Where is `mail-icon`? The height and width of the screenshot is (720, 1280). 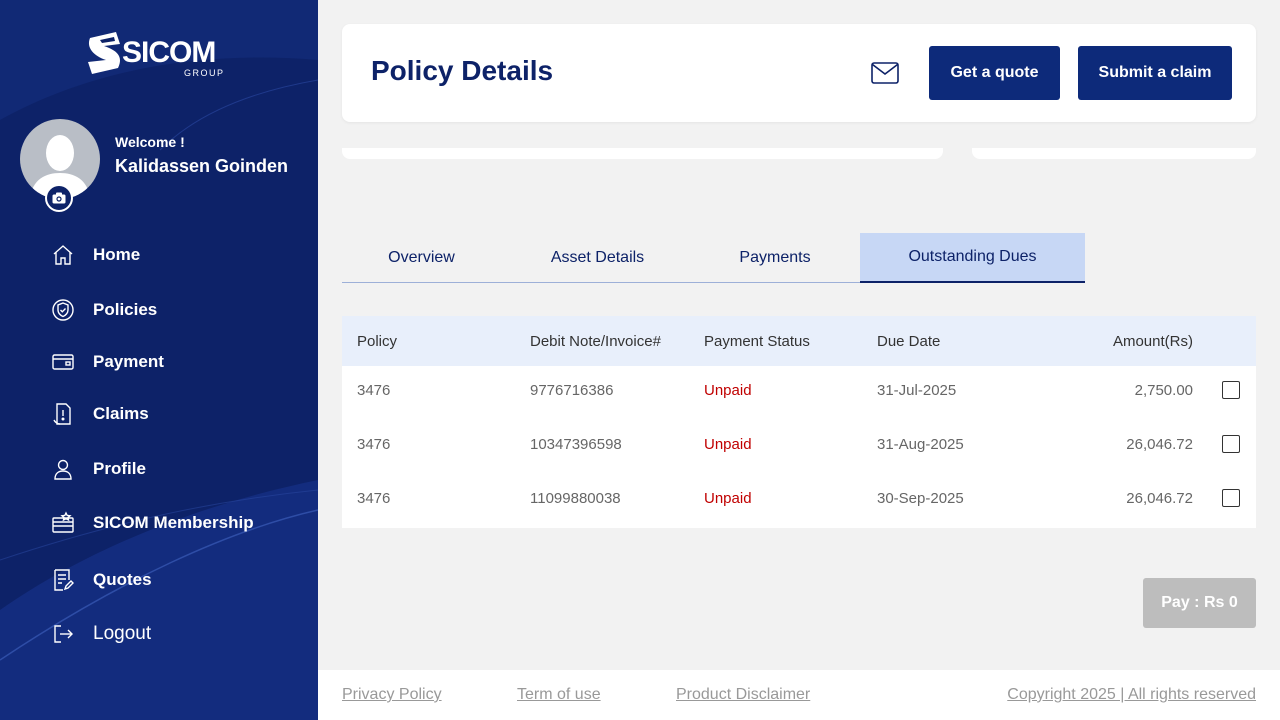
mail-icon is located at coordinates (885, 73).